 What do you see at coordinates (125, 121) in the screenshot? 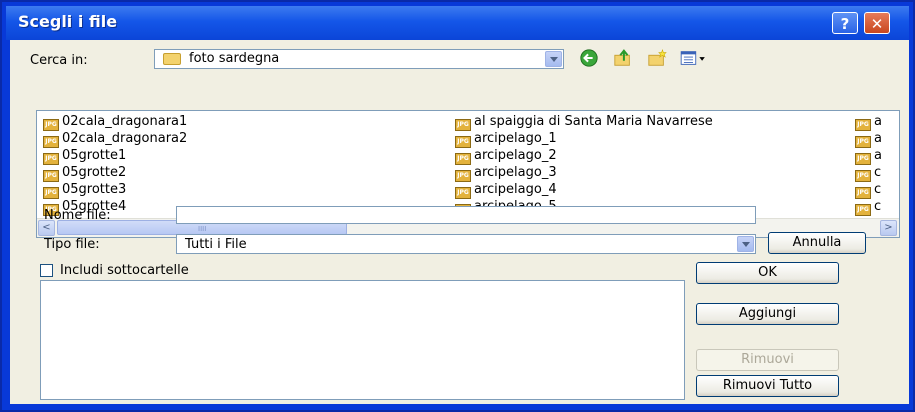
I see `file-name: 02cala_dragonara1` at bounding box center [125, 121].